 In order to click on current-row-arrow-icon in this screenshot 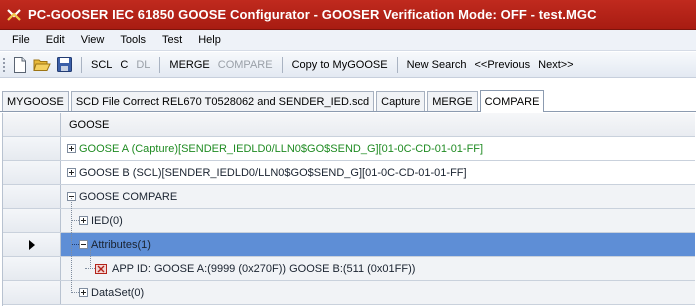, I will do `click(31, 244)`.